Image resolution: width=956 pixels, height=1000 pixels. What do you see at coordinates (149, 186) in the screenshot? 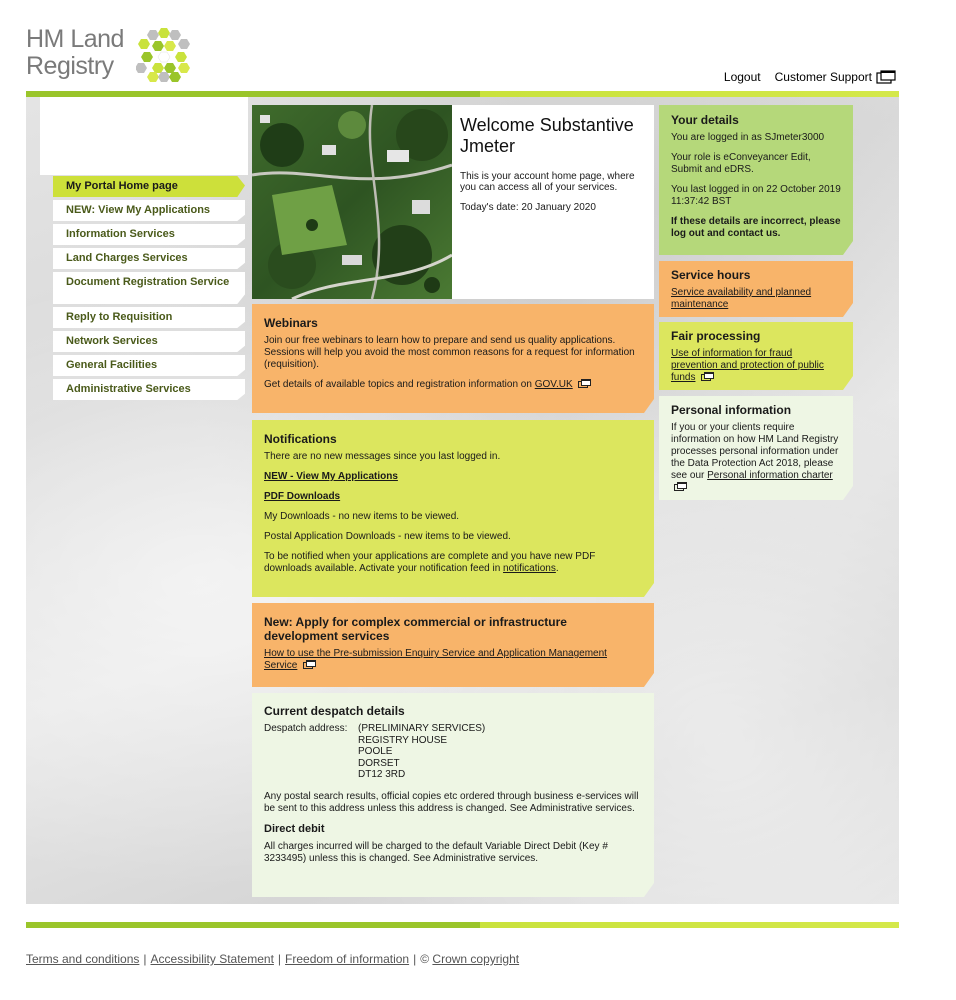
I see `nav-item-portal-home: My Portal Home page` at bounding box center [149, 186].